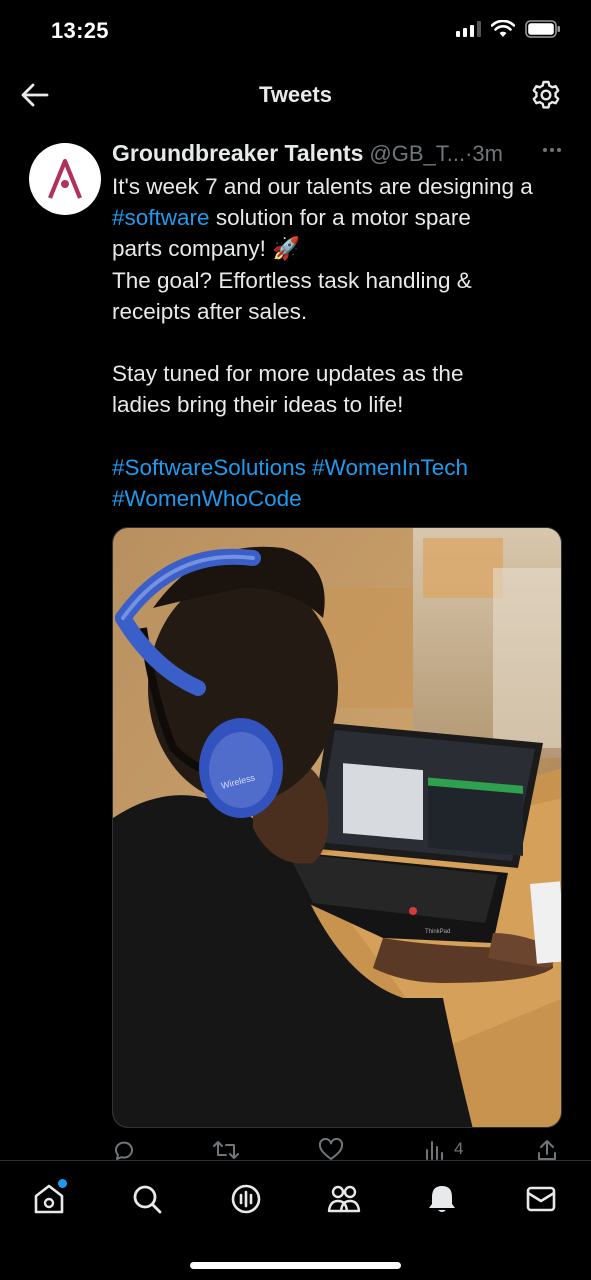 The height and width of the screenshot is (1280, 591). I want to click on search-icon, so click(147, 1199).